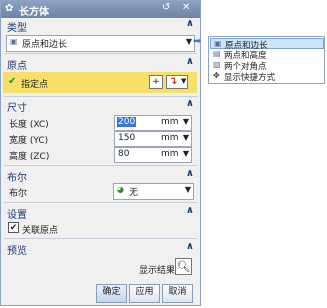 This screenshot has width=327, height=308. I want to click on inferred-point-icon: ↴, so click(173, 81).